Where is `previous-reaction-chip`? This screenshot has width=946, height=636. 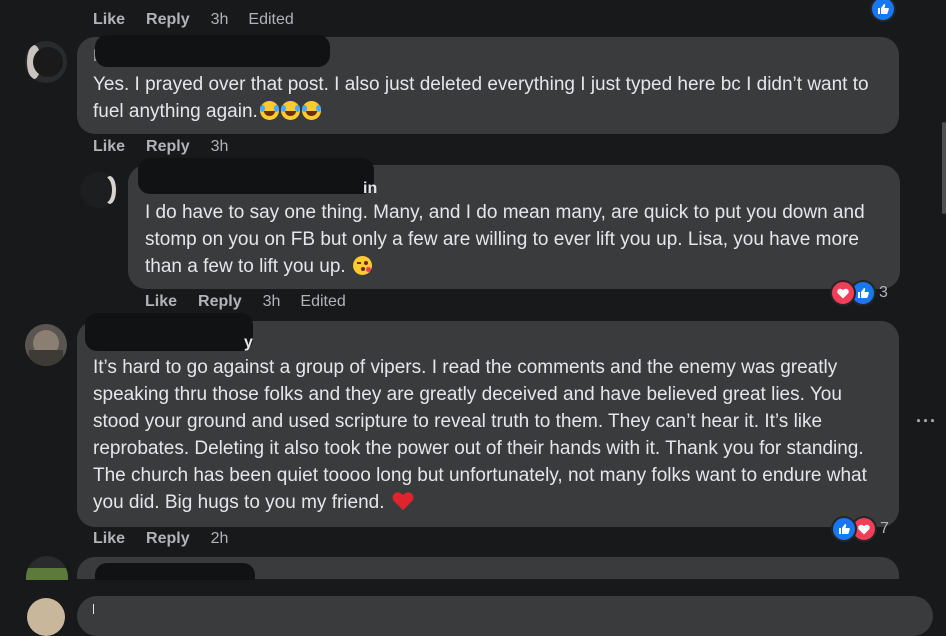 previous-reaction-chip is located at coordinates (883, 11).